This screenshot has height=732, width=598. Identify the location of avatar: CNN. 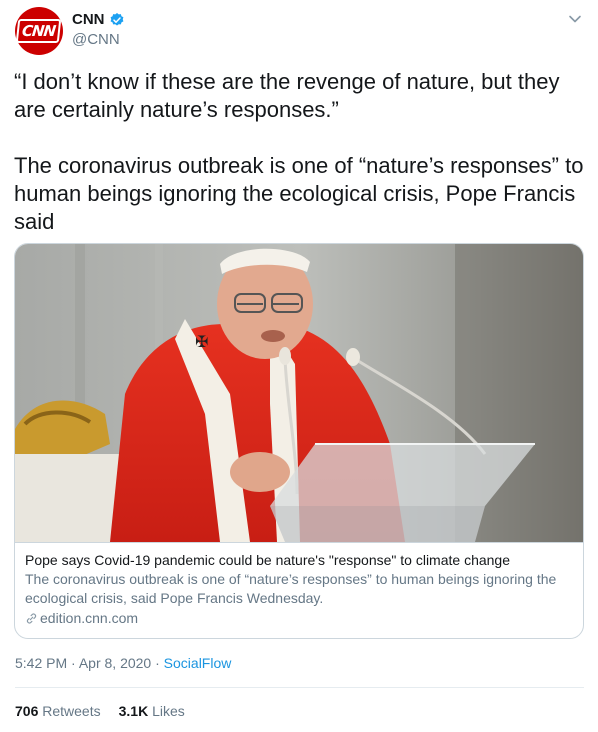
(39, 31).